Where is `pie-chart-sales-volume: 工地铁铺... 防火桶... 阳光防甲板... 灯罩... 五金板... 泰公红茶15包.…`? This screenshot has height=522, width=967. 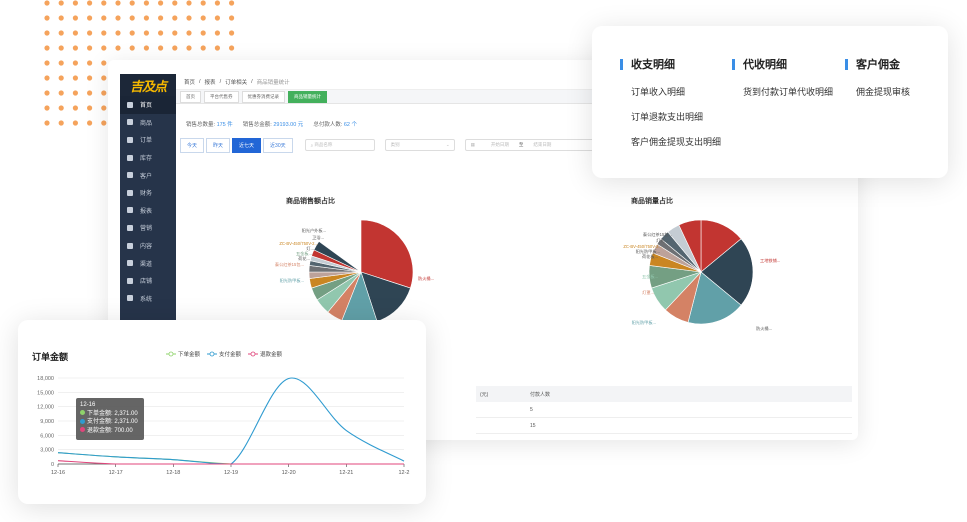
pie-chart-sales-volume: 工地铁铺... 防火桶... 阳光防甲板... 灯罩... 五金板... 泰公红茶15包.… is located at coordinates (701, 275).